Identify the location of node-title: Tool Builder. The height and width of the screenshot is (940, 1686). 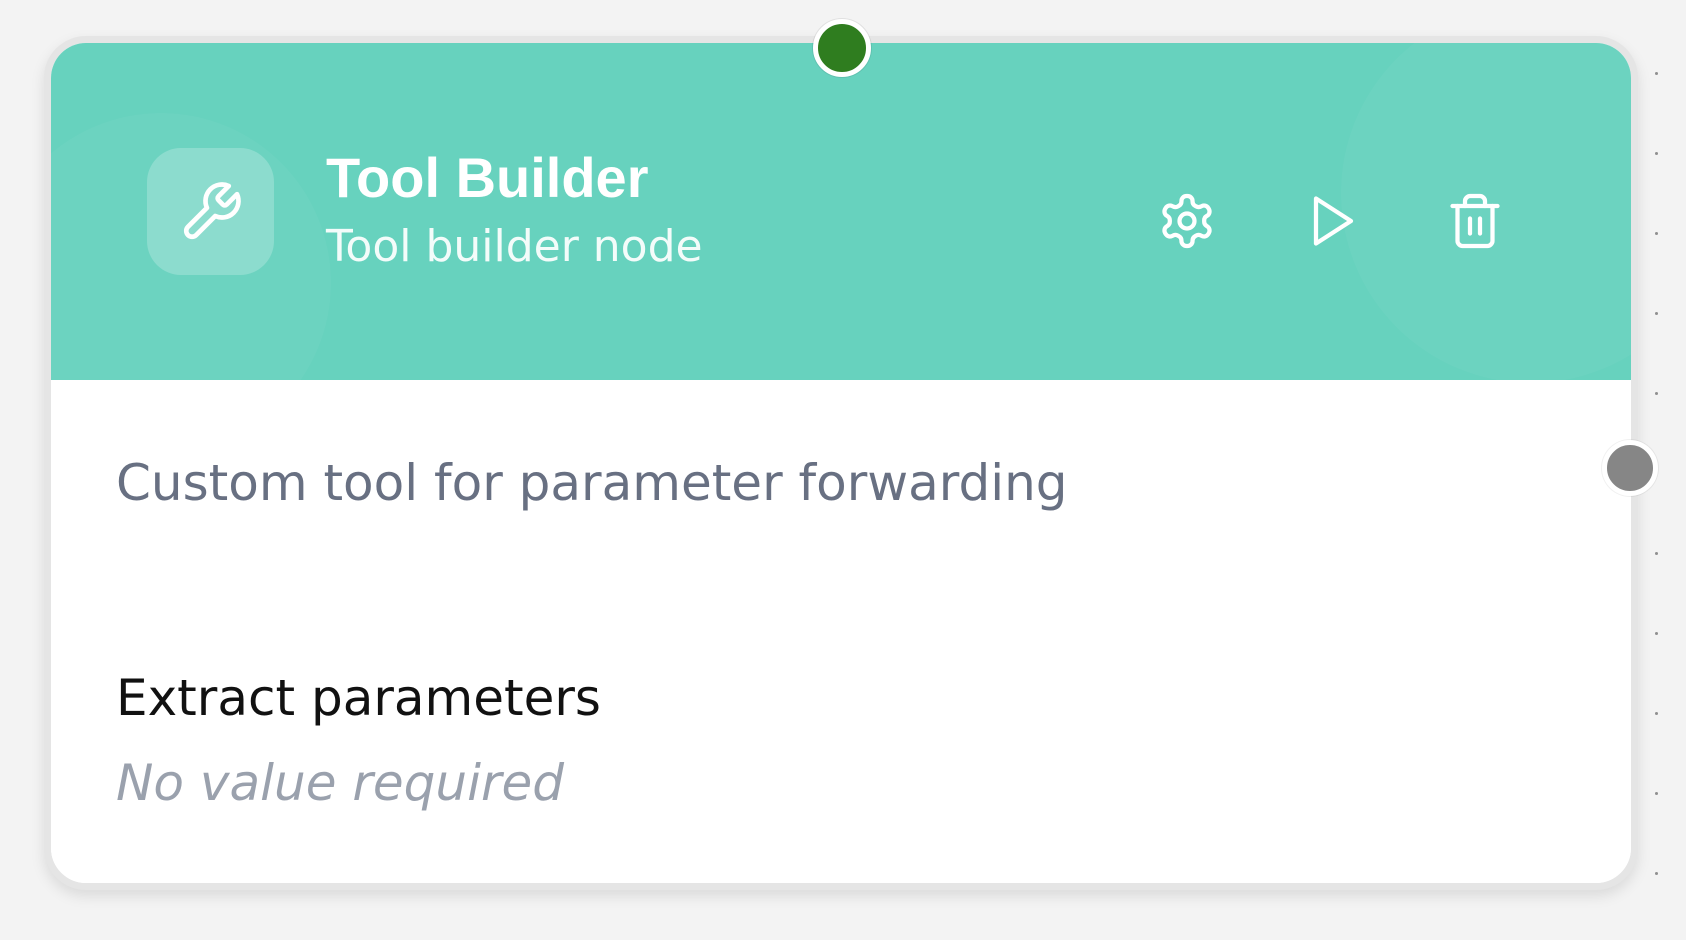
(487, 177).